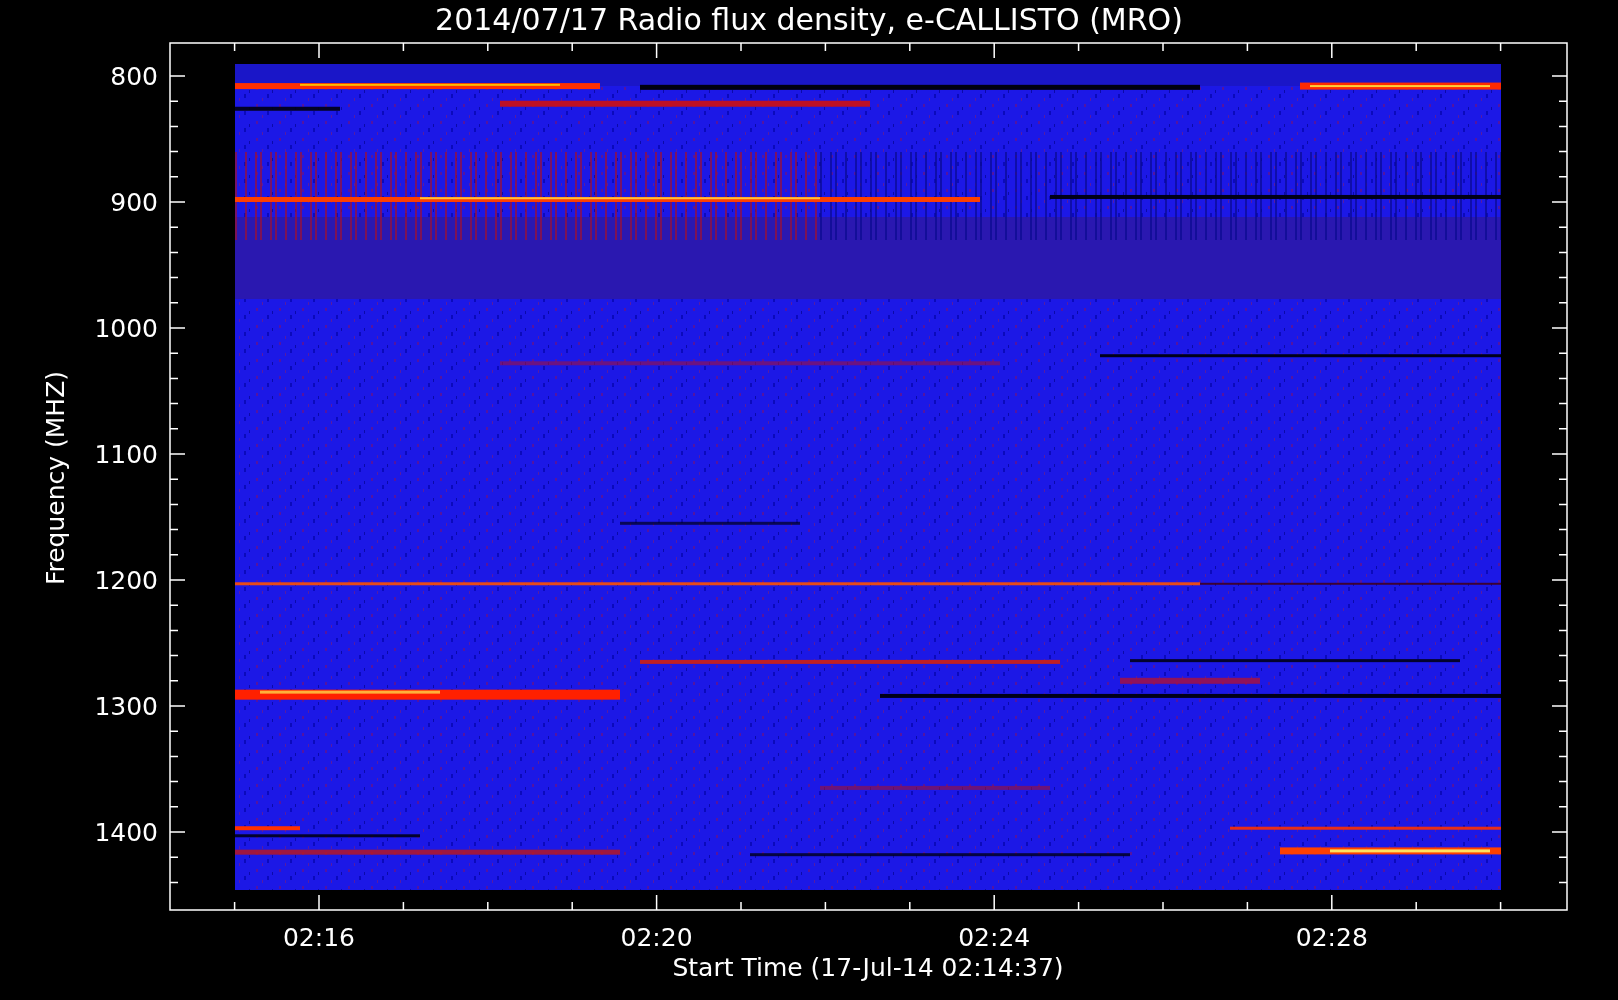 This screenshot has height=1000, width=1618. I want to click on y-tick-label: 1000, so click(126, 328).